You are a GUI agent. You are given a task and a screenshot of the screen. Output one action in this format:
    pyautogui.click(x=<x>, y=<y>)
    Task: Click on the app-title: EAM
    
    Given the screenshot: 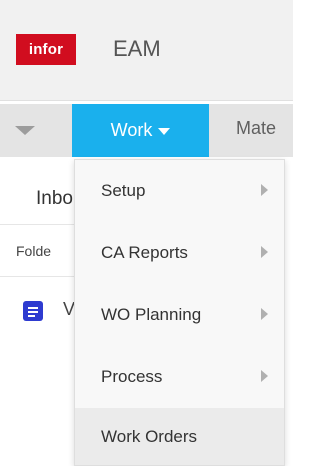 What is the action you would take?
    pyautogui.click(x=137, y=48)
    